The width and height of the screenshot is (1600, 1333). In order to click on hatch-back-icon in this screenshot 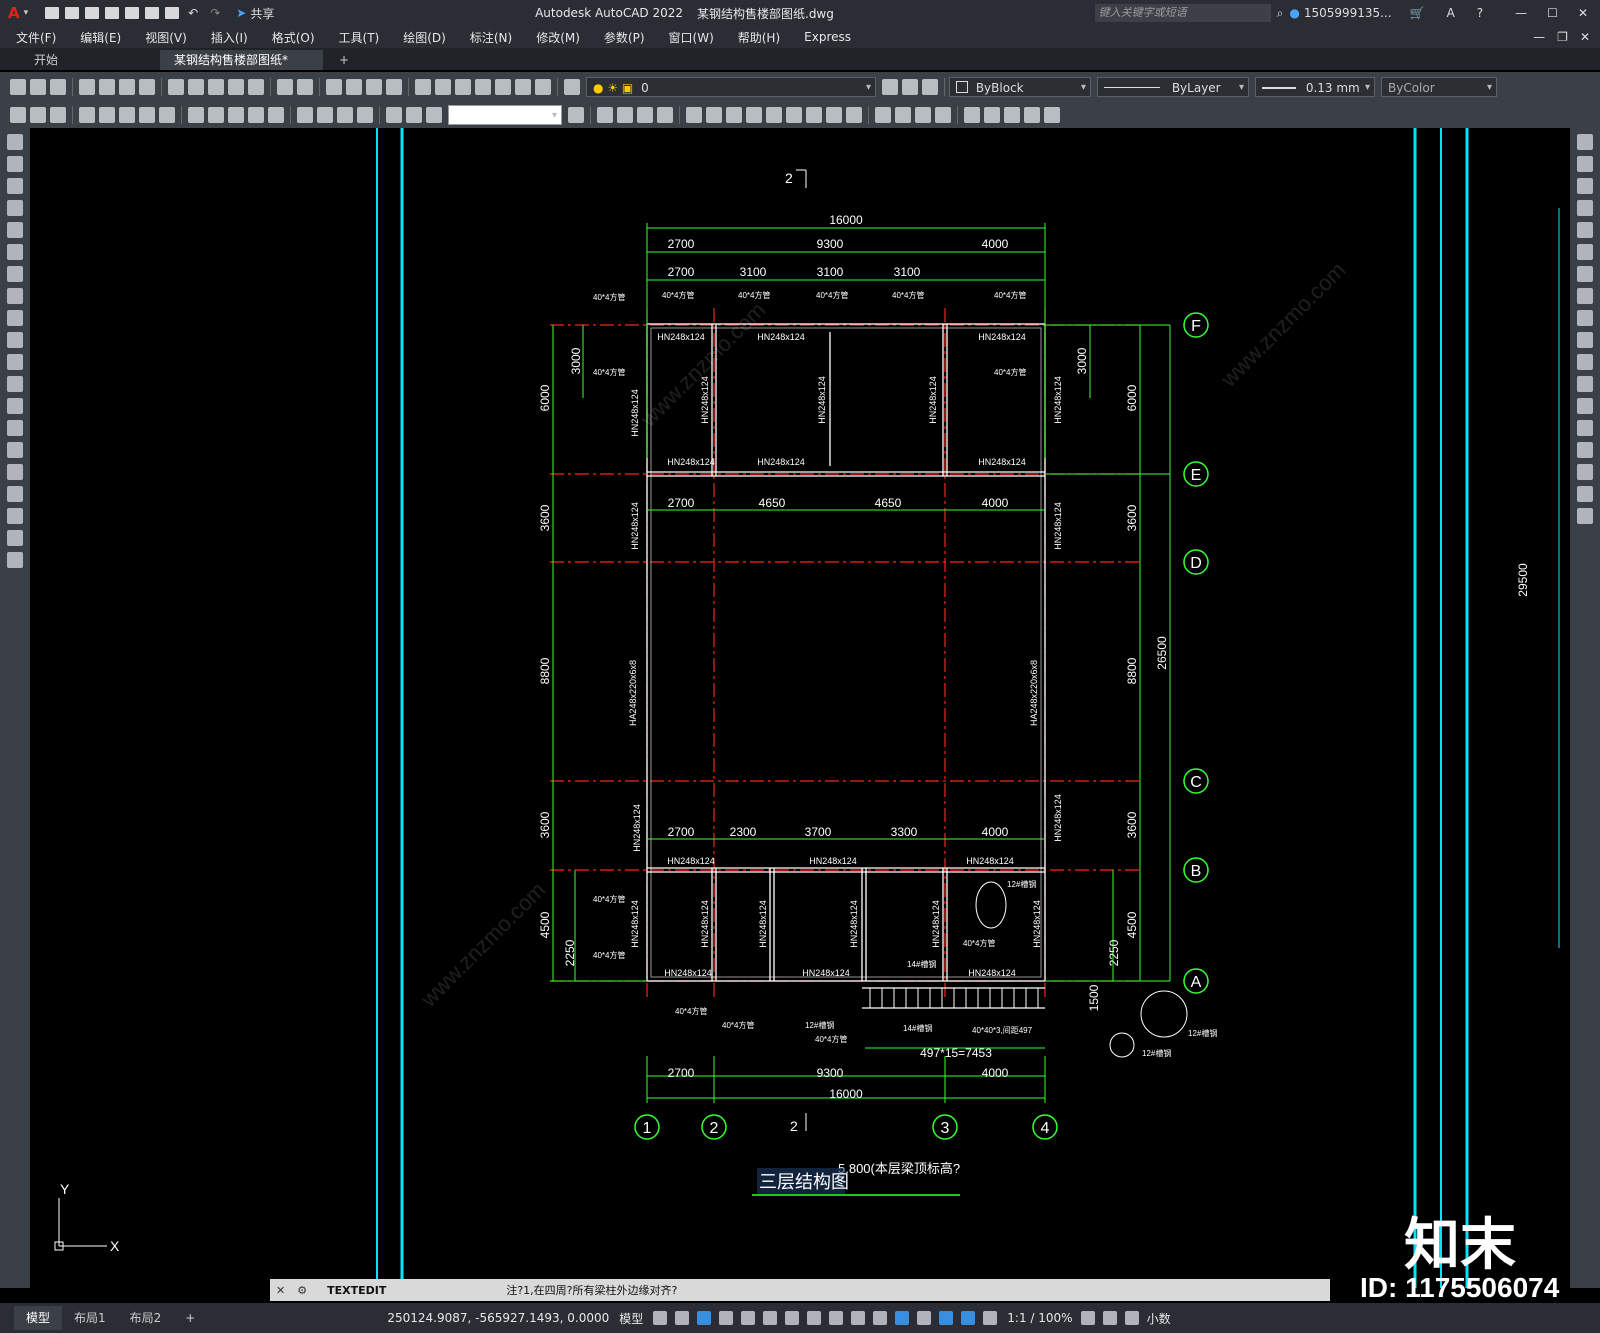, I will do `click(1052, 115)`.